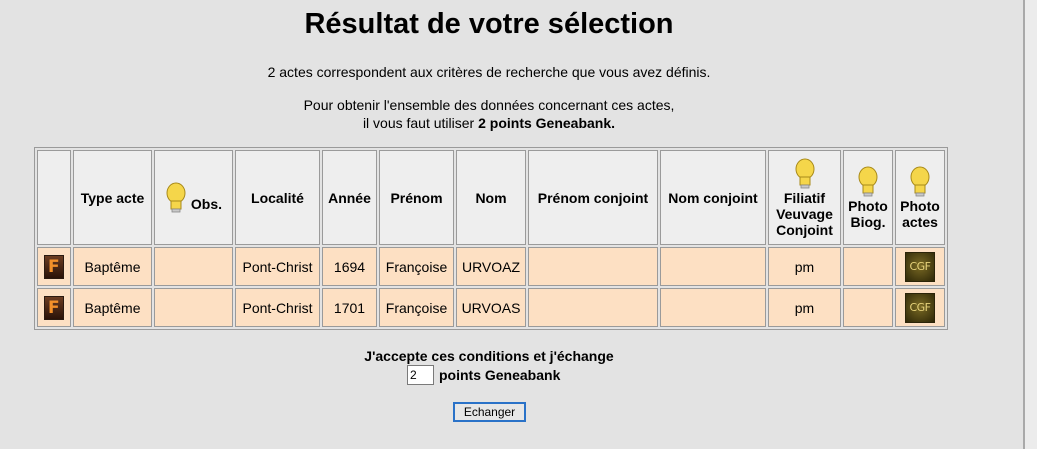 This screenshot has height=449, width=1037. Describe the element at coordinates (349, 307) in the screenshot. I see `cell-annee: 1701` at that location.